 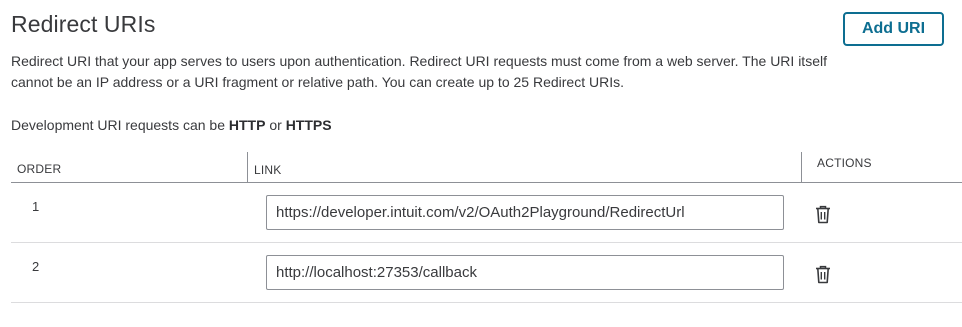 I want to click on column-header-link: LINK, so click(x=268, y=170).